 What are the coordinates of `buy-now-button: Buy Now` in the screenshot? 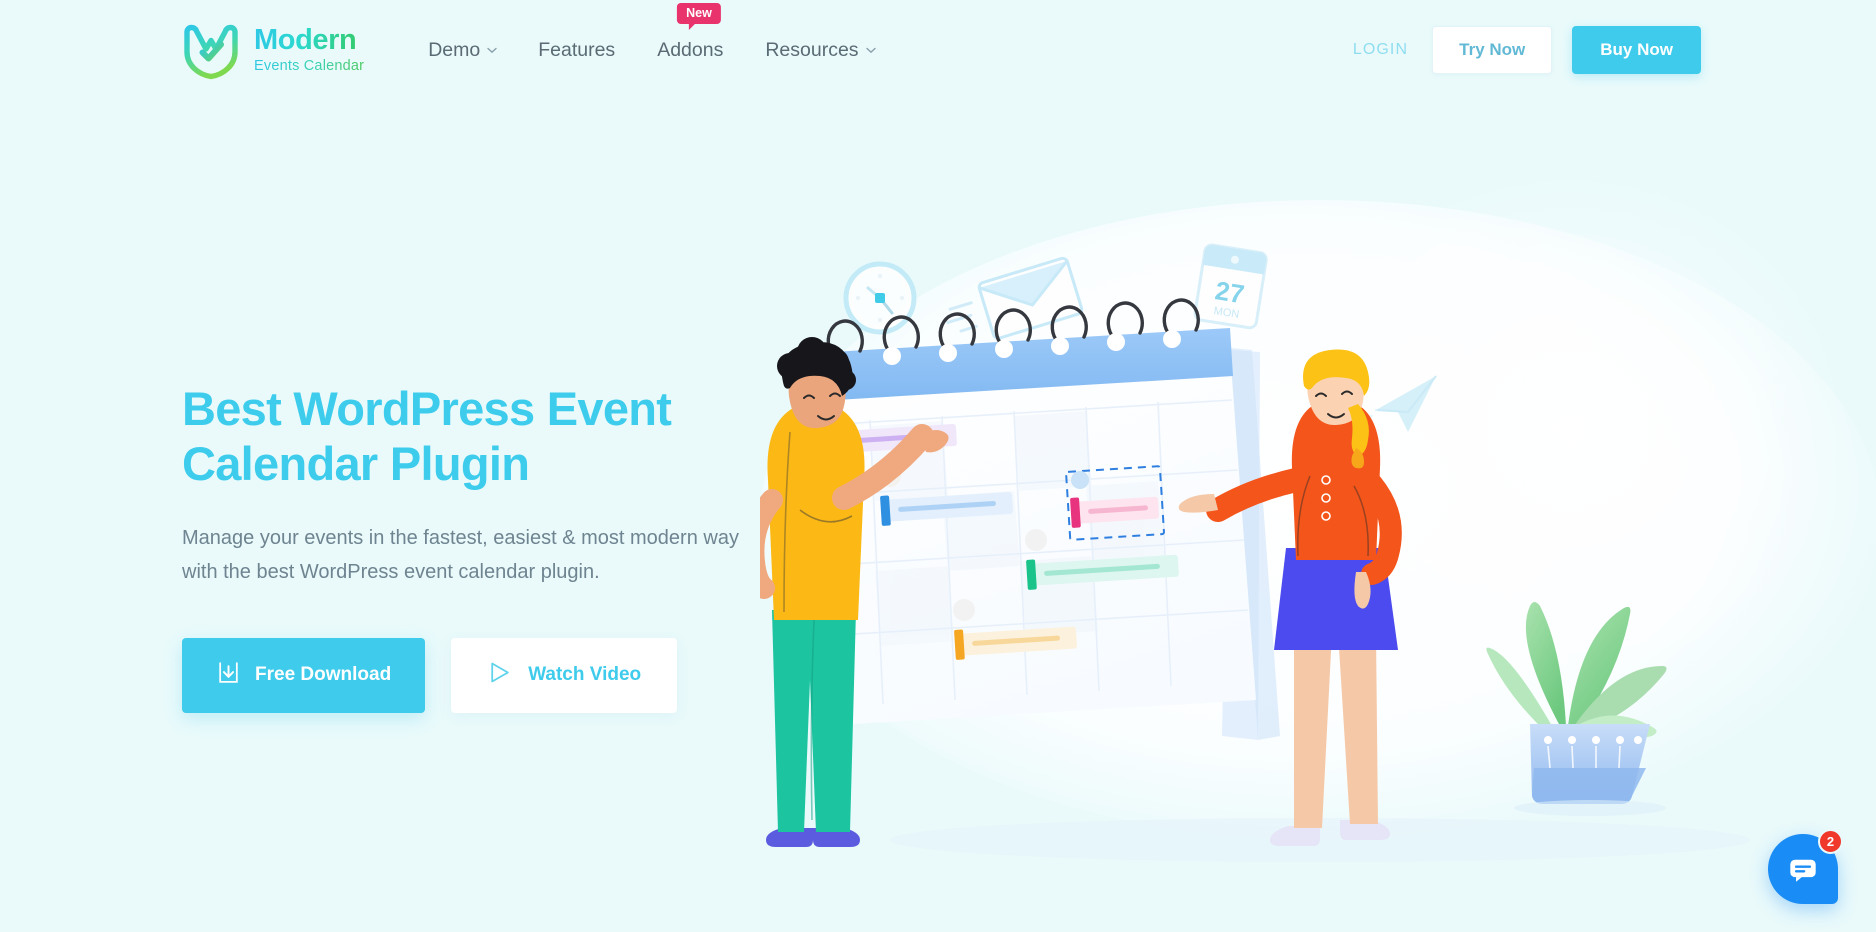 It's located at (1636, 50).